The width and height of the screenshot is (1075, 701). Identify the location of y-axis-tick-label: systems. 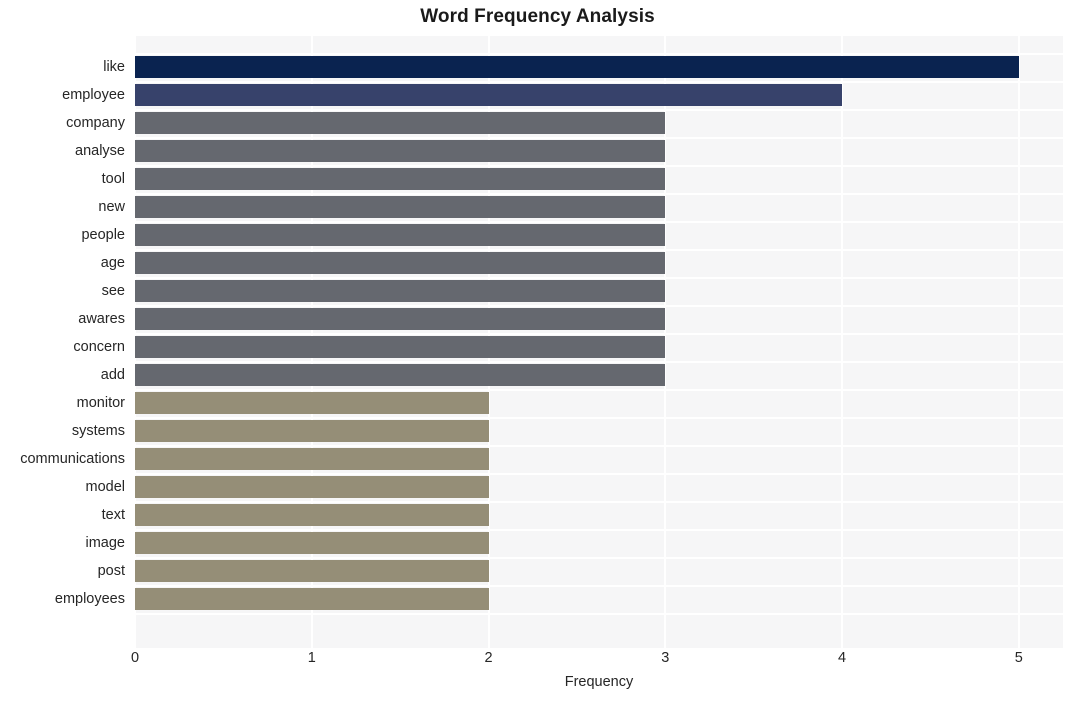
(98, 431).